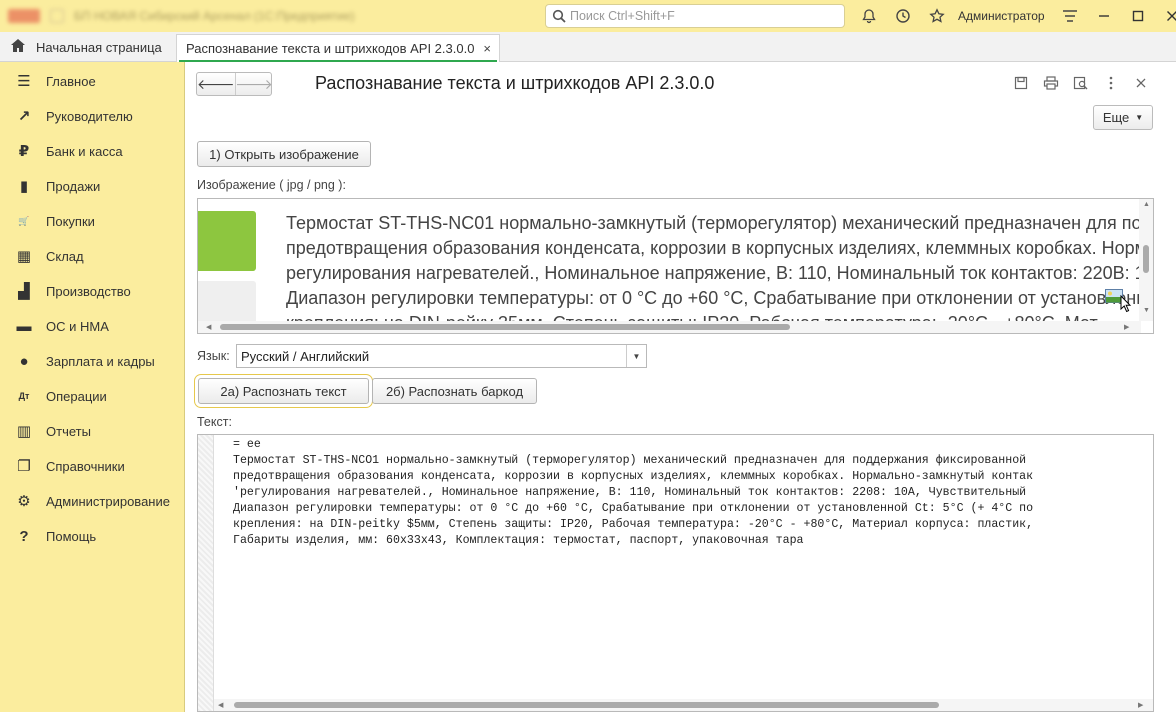  I want to click on cart-icon: 🛒, so click(24, 220).